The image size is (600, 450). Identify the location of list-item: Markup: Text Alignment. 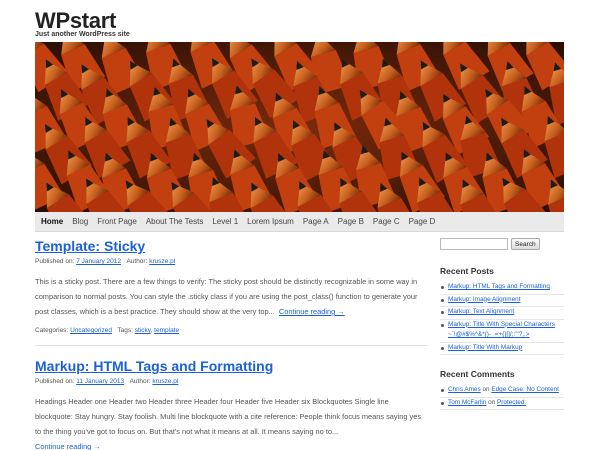
(502, 313).